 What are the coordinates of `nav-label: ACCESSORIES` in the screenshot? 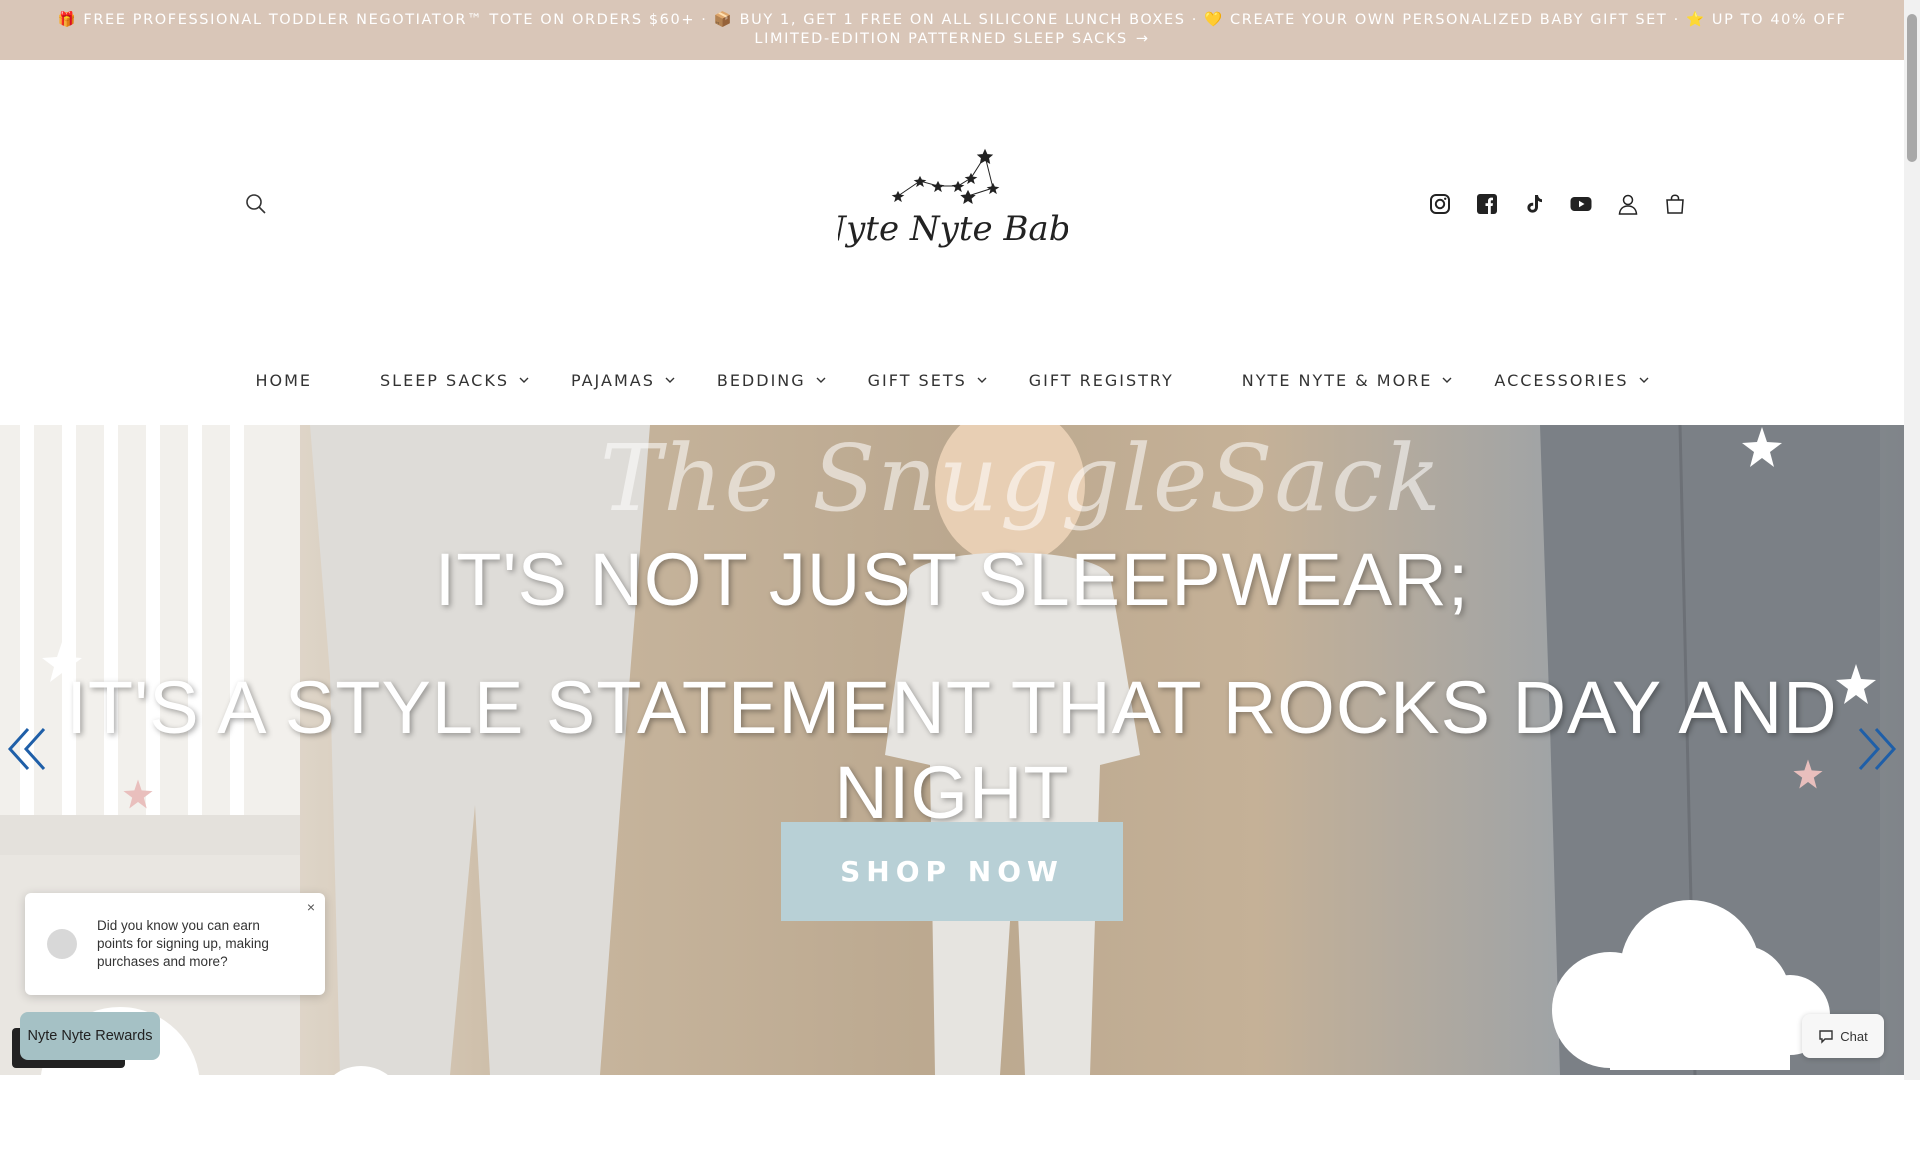 It's located at (1561, 380).